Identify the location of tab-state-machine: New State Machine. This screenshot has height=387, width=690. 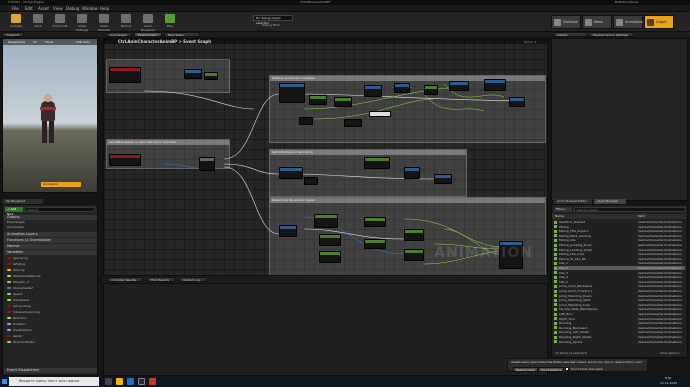
(182, 36).